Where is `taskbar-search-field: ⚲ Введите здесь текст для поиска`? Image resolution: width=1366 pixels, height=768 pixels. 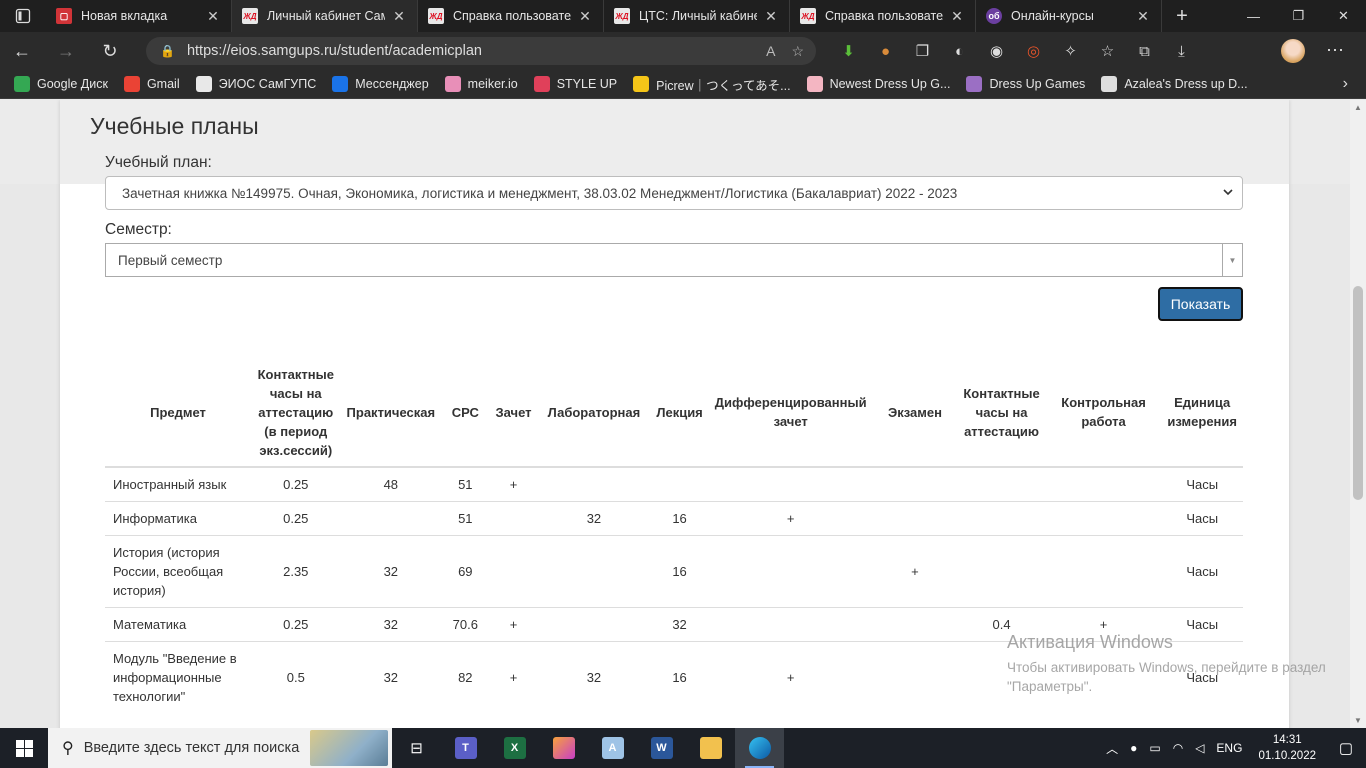
taskbar-search-field: ⚲ Введите здесь текст для поиска is located at coordinates (220, 748).